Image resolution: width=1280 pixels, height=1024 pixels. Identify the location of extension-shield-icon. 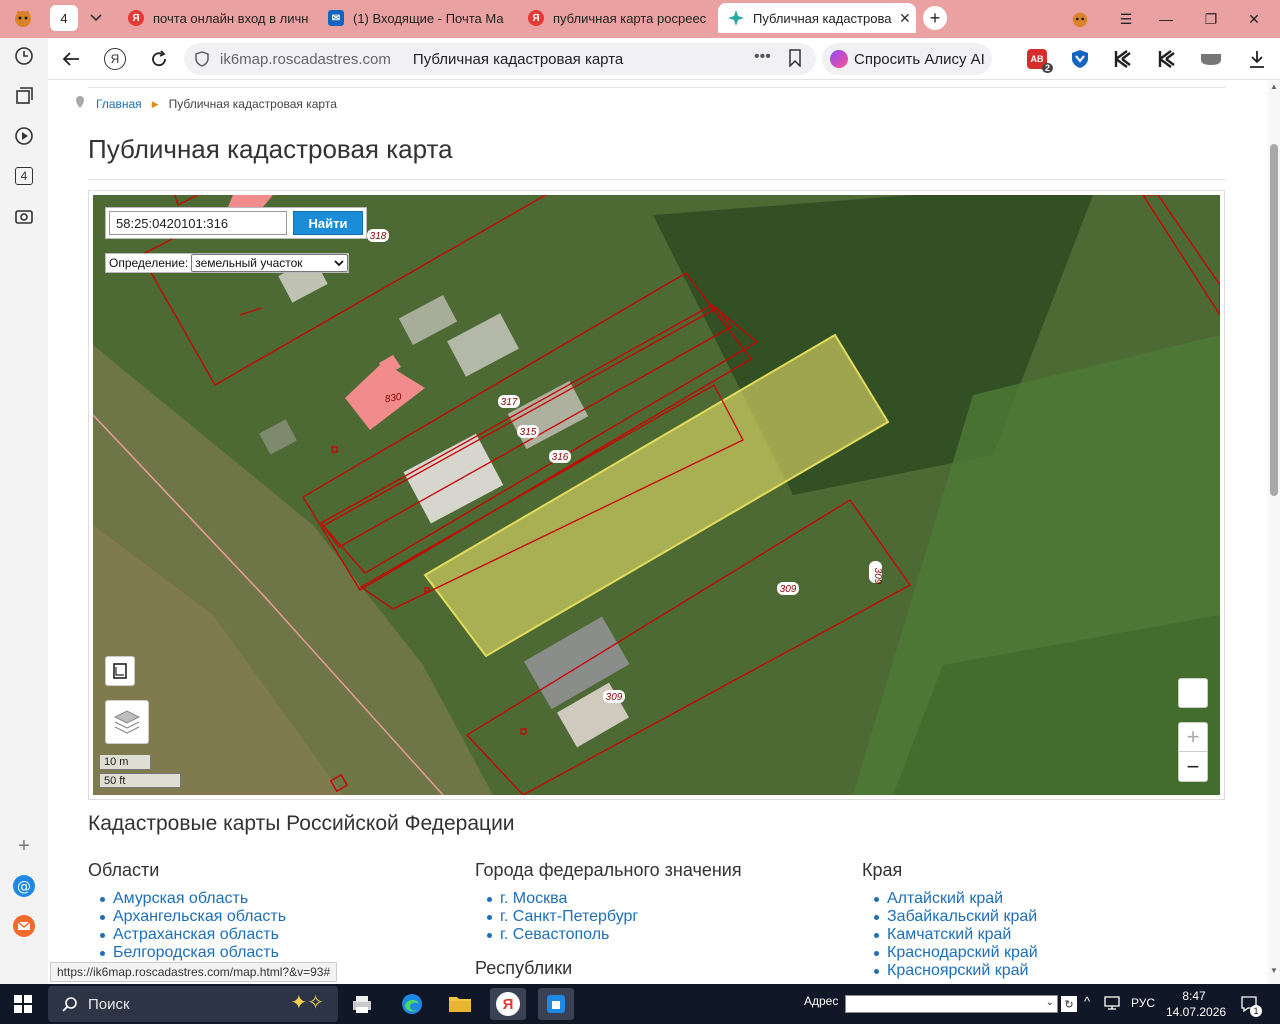
(1080, 59).